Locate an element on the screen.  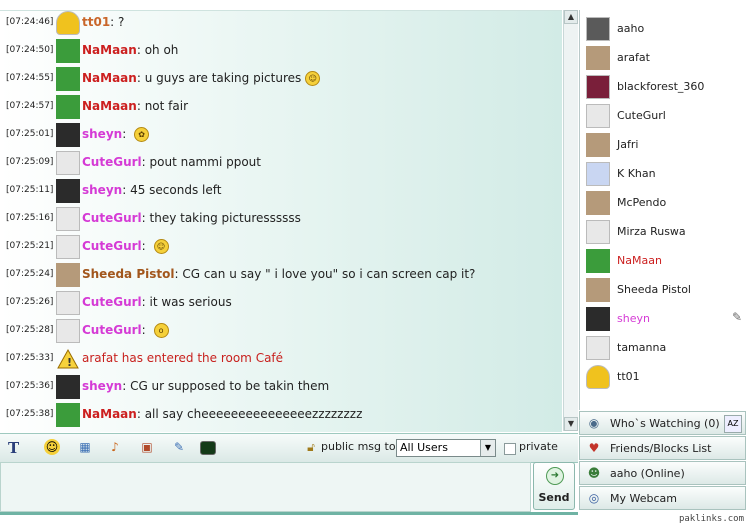
text-format-icon: T is located at coordinates (13, 448).